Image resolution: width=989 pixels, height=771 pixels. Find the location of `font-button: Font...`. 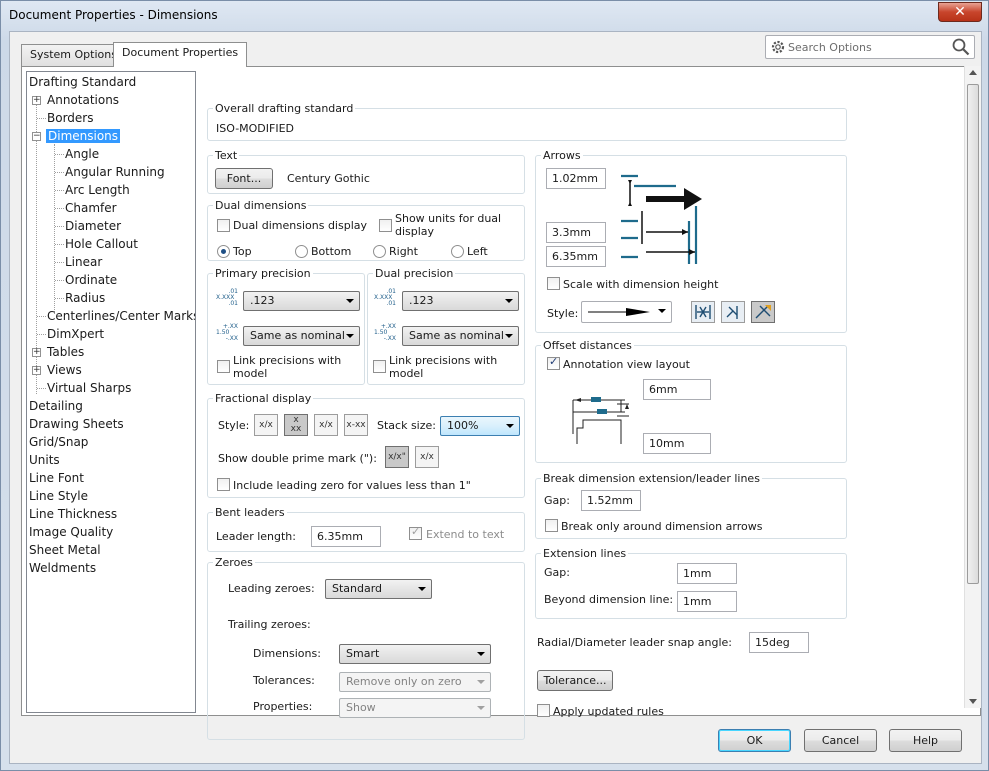

font-button: Font... is located at coordinates (244, 178).